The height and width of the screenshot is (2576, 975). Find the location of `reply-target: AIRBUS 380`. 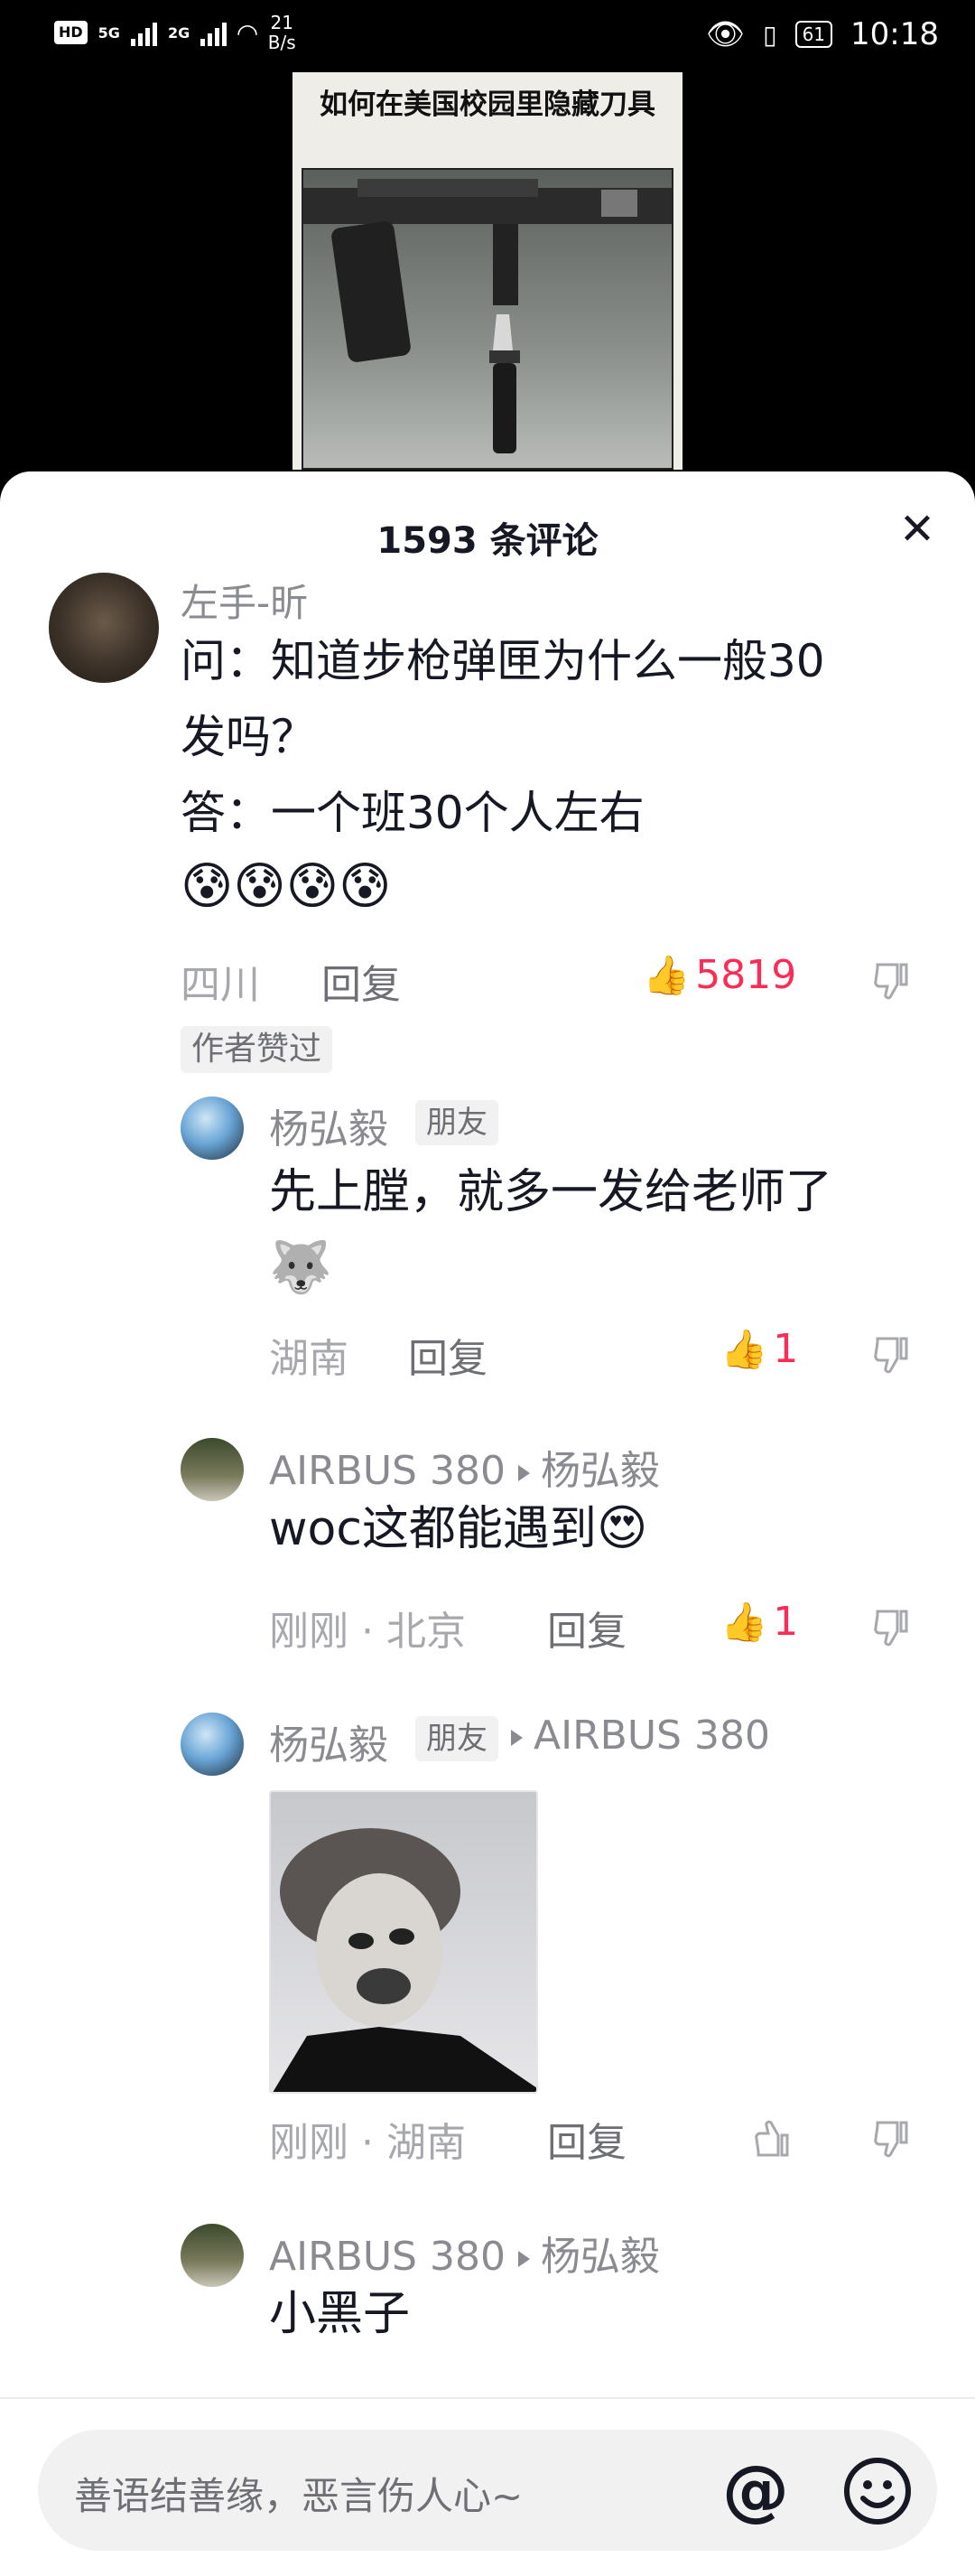

reply-target: AIRBUS 380 is located at coordinates (640, 1736).